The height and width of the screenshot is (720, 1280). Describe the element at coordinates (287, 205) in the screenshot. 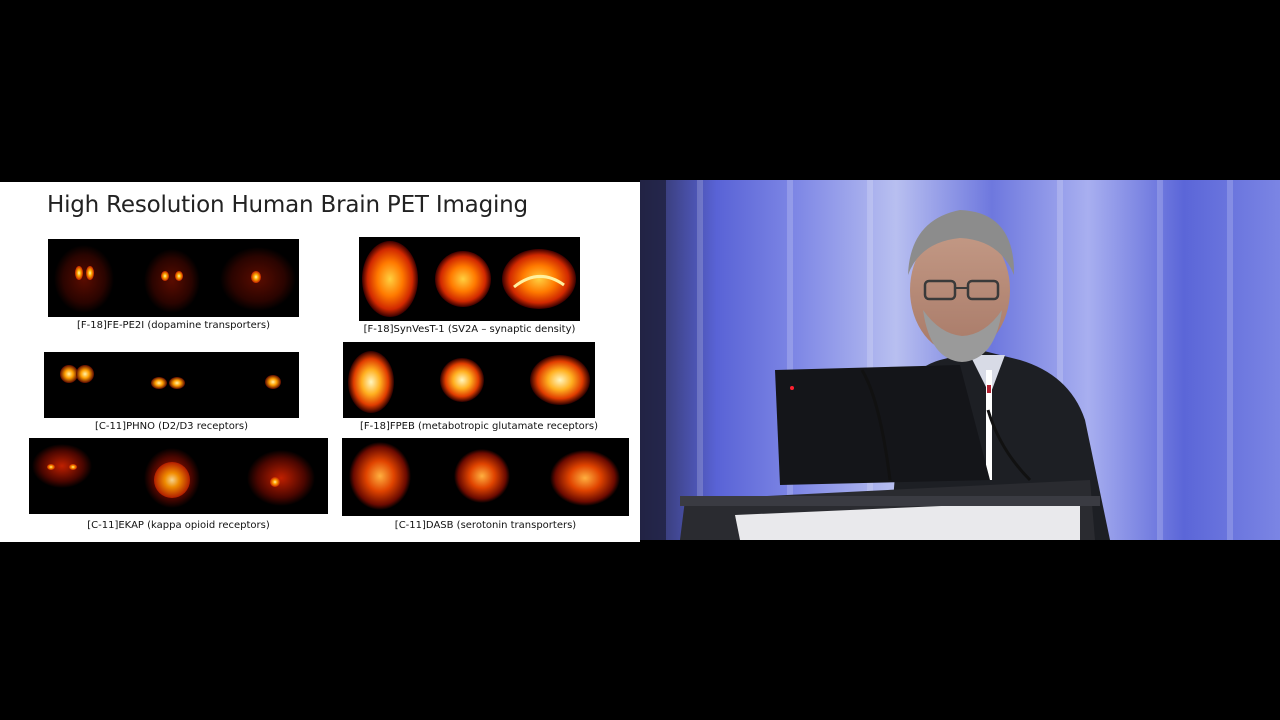

I see `slide-title: High Resolution Human Brain PET Imaging` at that location.